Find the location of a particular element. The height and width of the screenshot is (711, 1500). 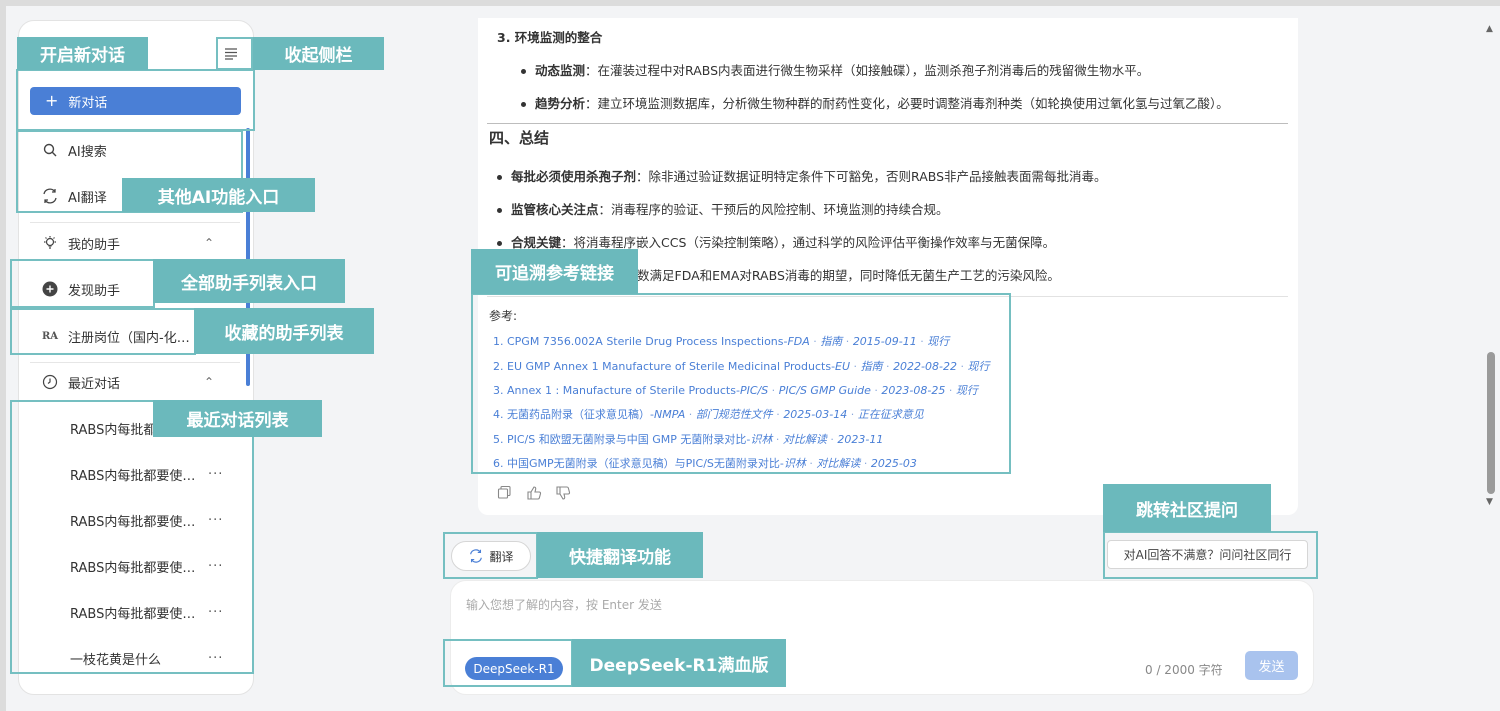

summary-item: 监管核心关注点：消毒程序的验证、干预后的风险控制、环境监测的持续合规。 is located at coordinates (723, 208).